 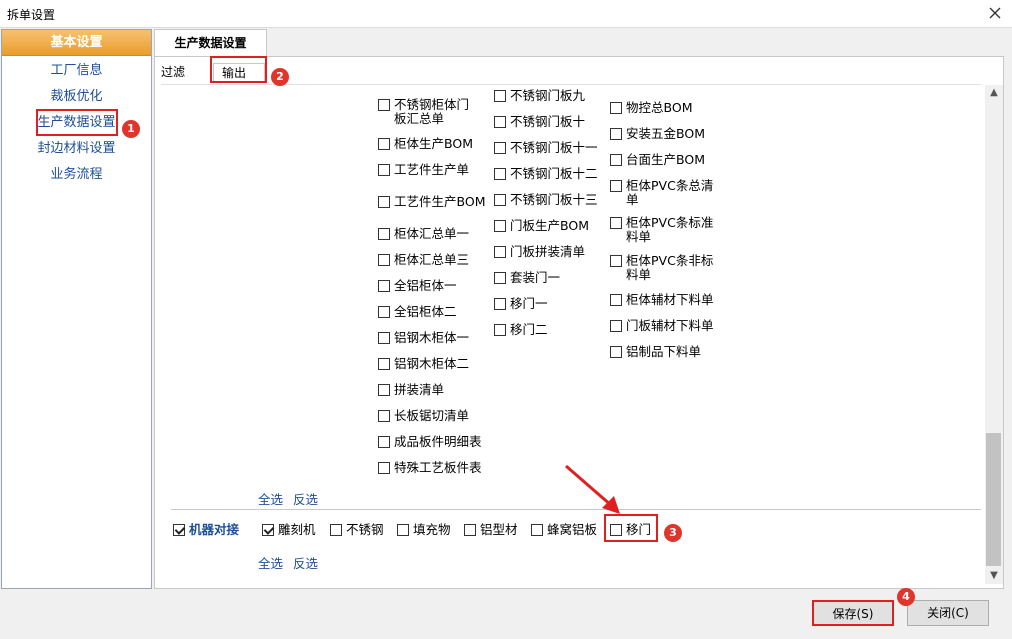 I want to click on machine-option-checkbox: 雕刻机, so click(x=289, y=530).